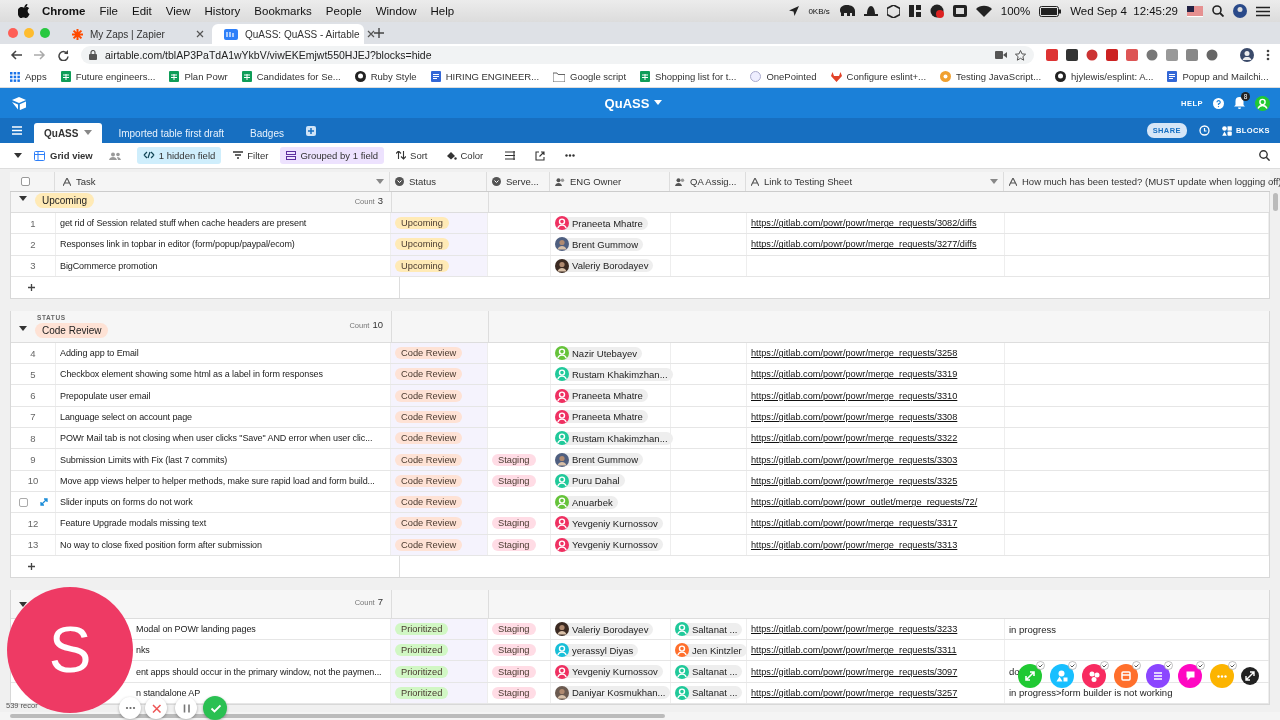  Describe the element at coordinates (63, 155) in the screenshot. I see `view-switcher: Grid view` at that location.